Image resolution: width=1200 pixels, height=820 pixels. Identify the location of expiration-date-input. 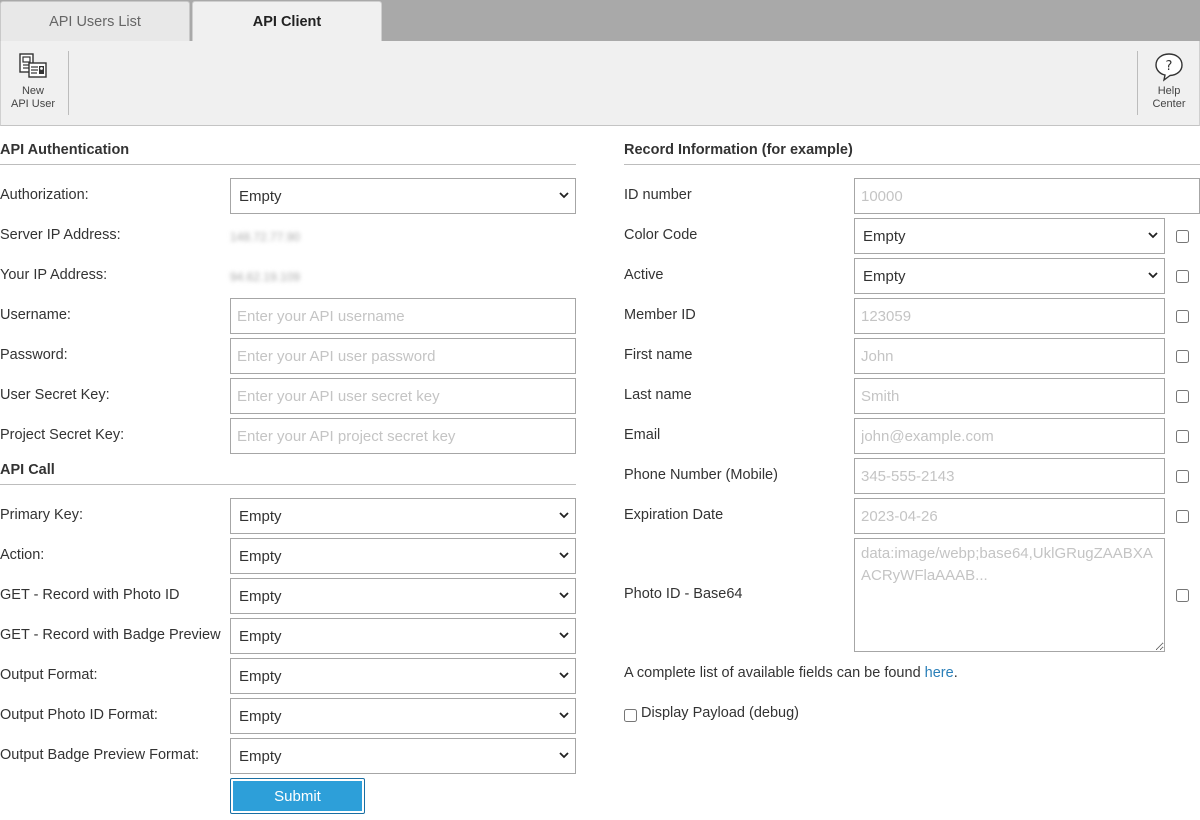
(1009, 516).